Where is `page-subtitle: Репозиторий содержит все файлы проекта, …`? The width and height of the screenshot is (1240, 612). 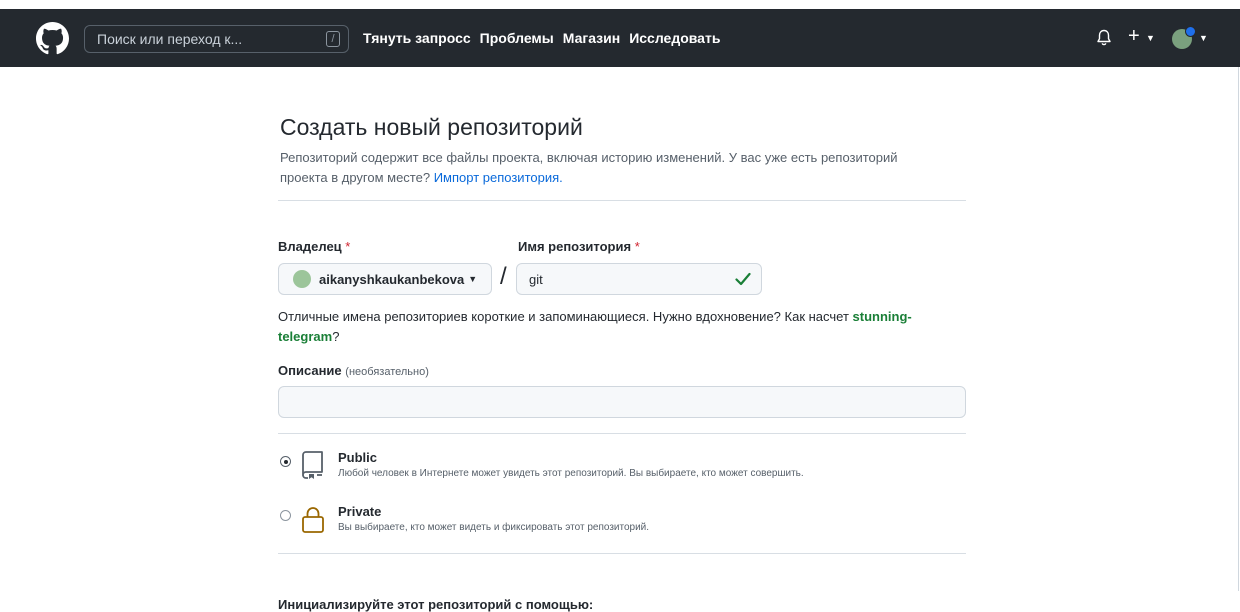 page-subtitle: Репозиторий содержит все файлы проекта, … is located at coordinates (610, 168).